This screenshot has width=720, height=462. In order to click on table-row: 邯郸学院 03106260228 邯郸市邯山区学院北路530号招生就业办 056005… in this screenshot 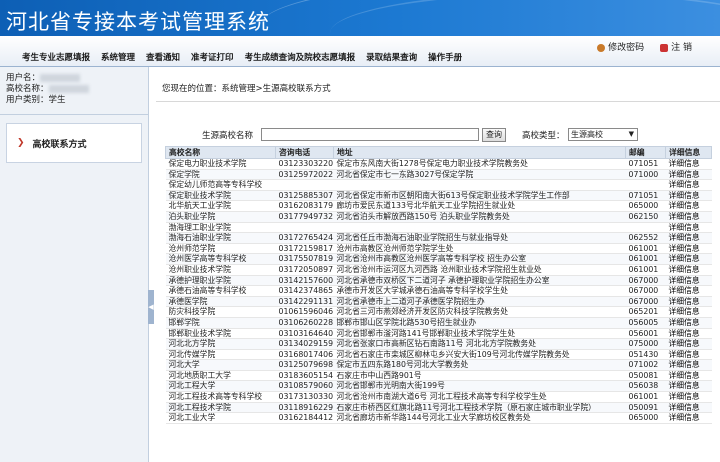, I will do `click(438, 323)`.